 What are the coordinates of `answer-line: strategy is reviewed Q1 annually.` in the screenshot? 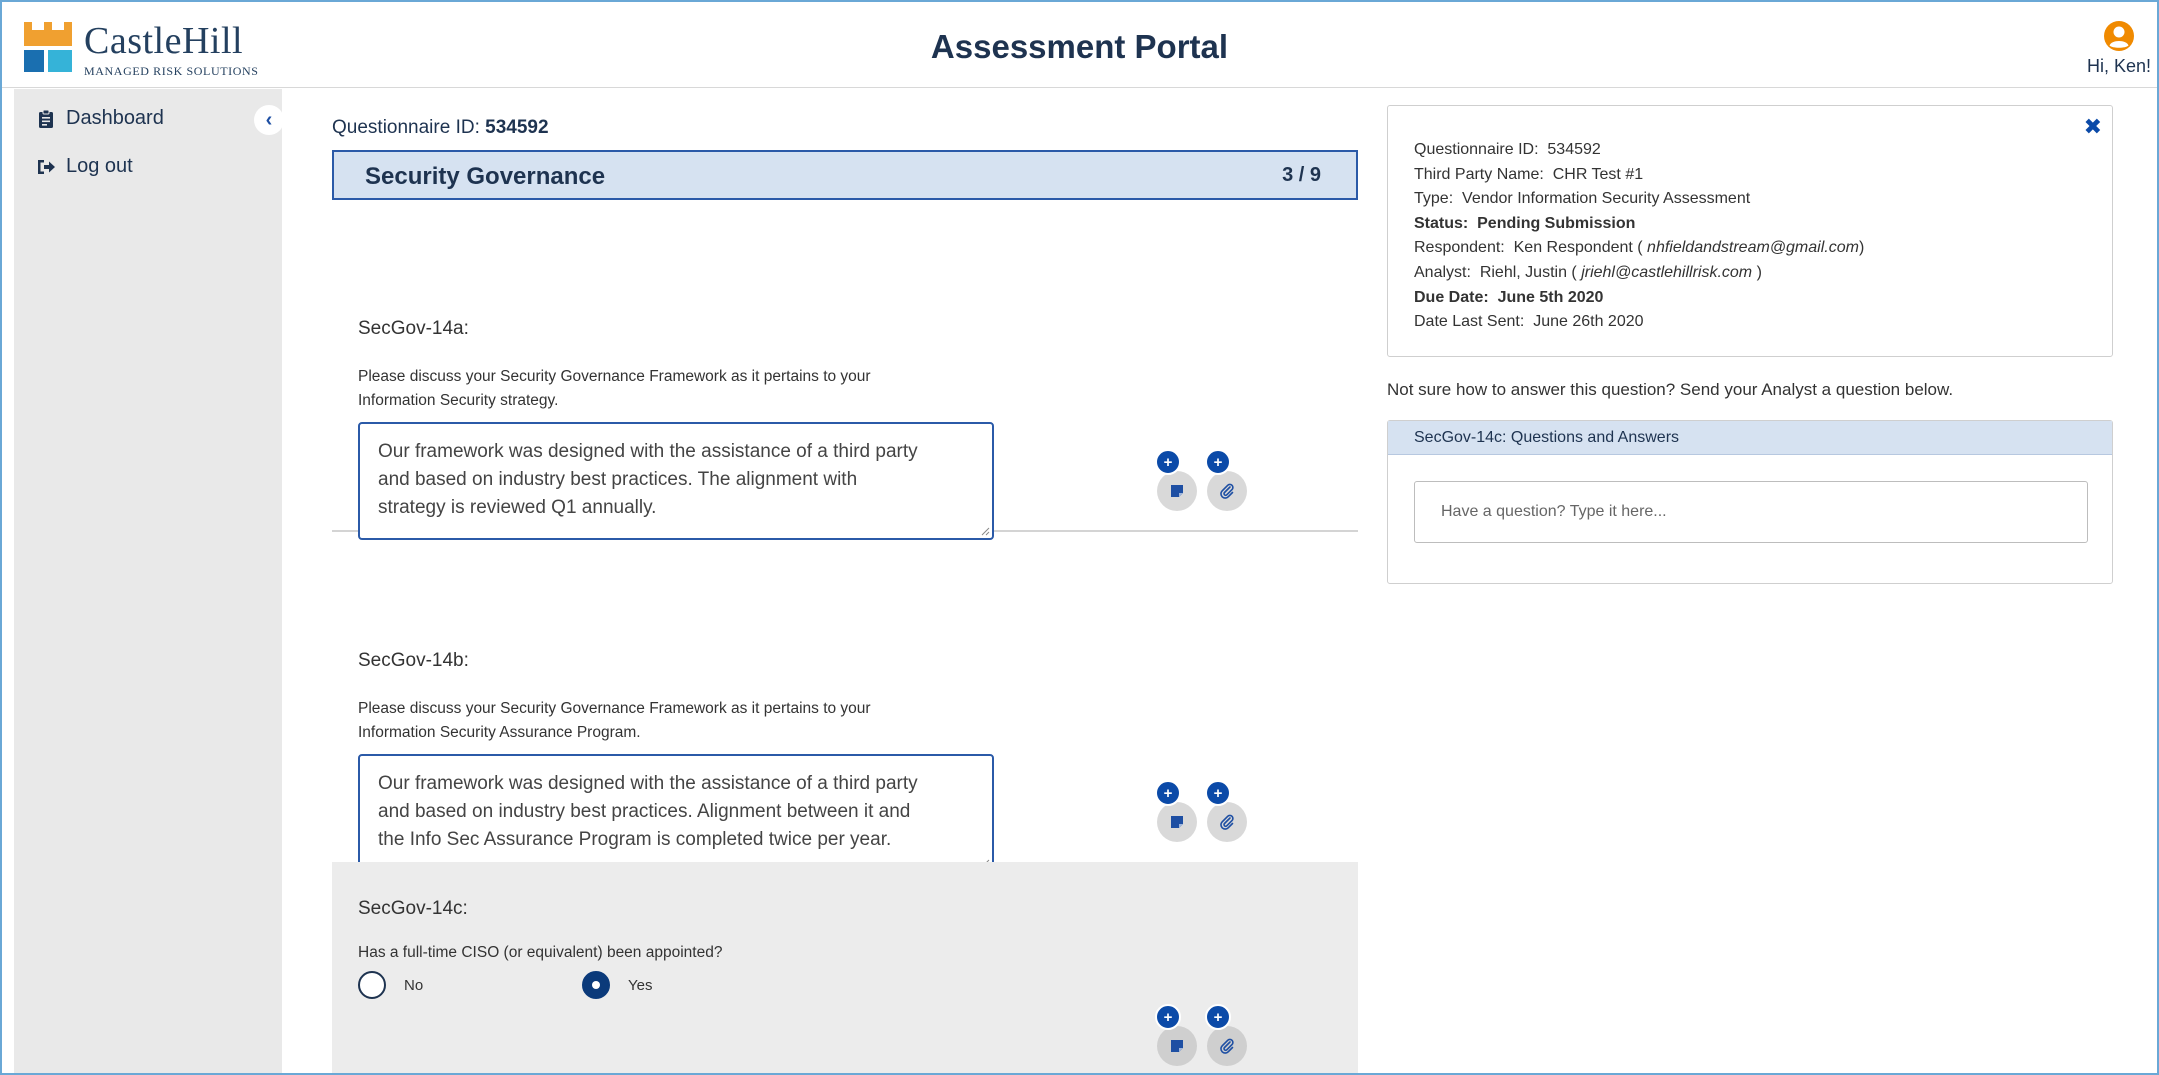 It's located at (517, 507).